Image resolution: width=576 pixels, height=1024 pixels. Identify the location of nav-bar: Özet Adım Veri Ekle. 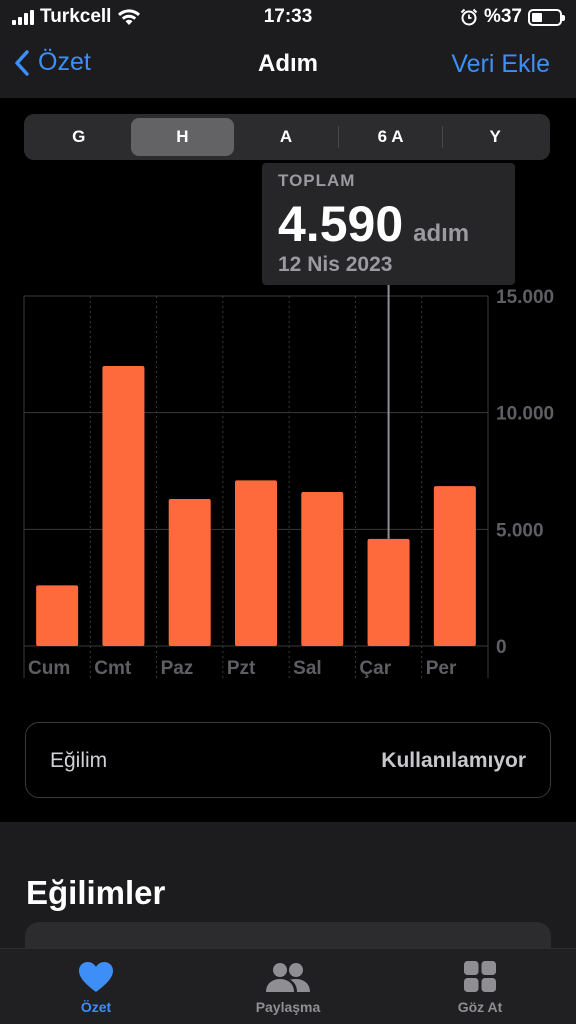
(288, 67).